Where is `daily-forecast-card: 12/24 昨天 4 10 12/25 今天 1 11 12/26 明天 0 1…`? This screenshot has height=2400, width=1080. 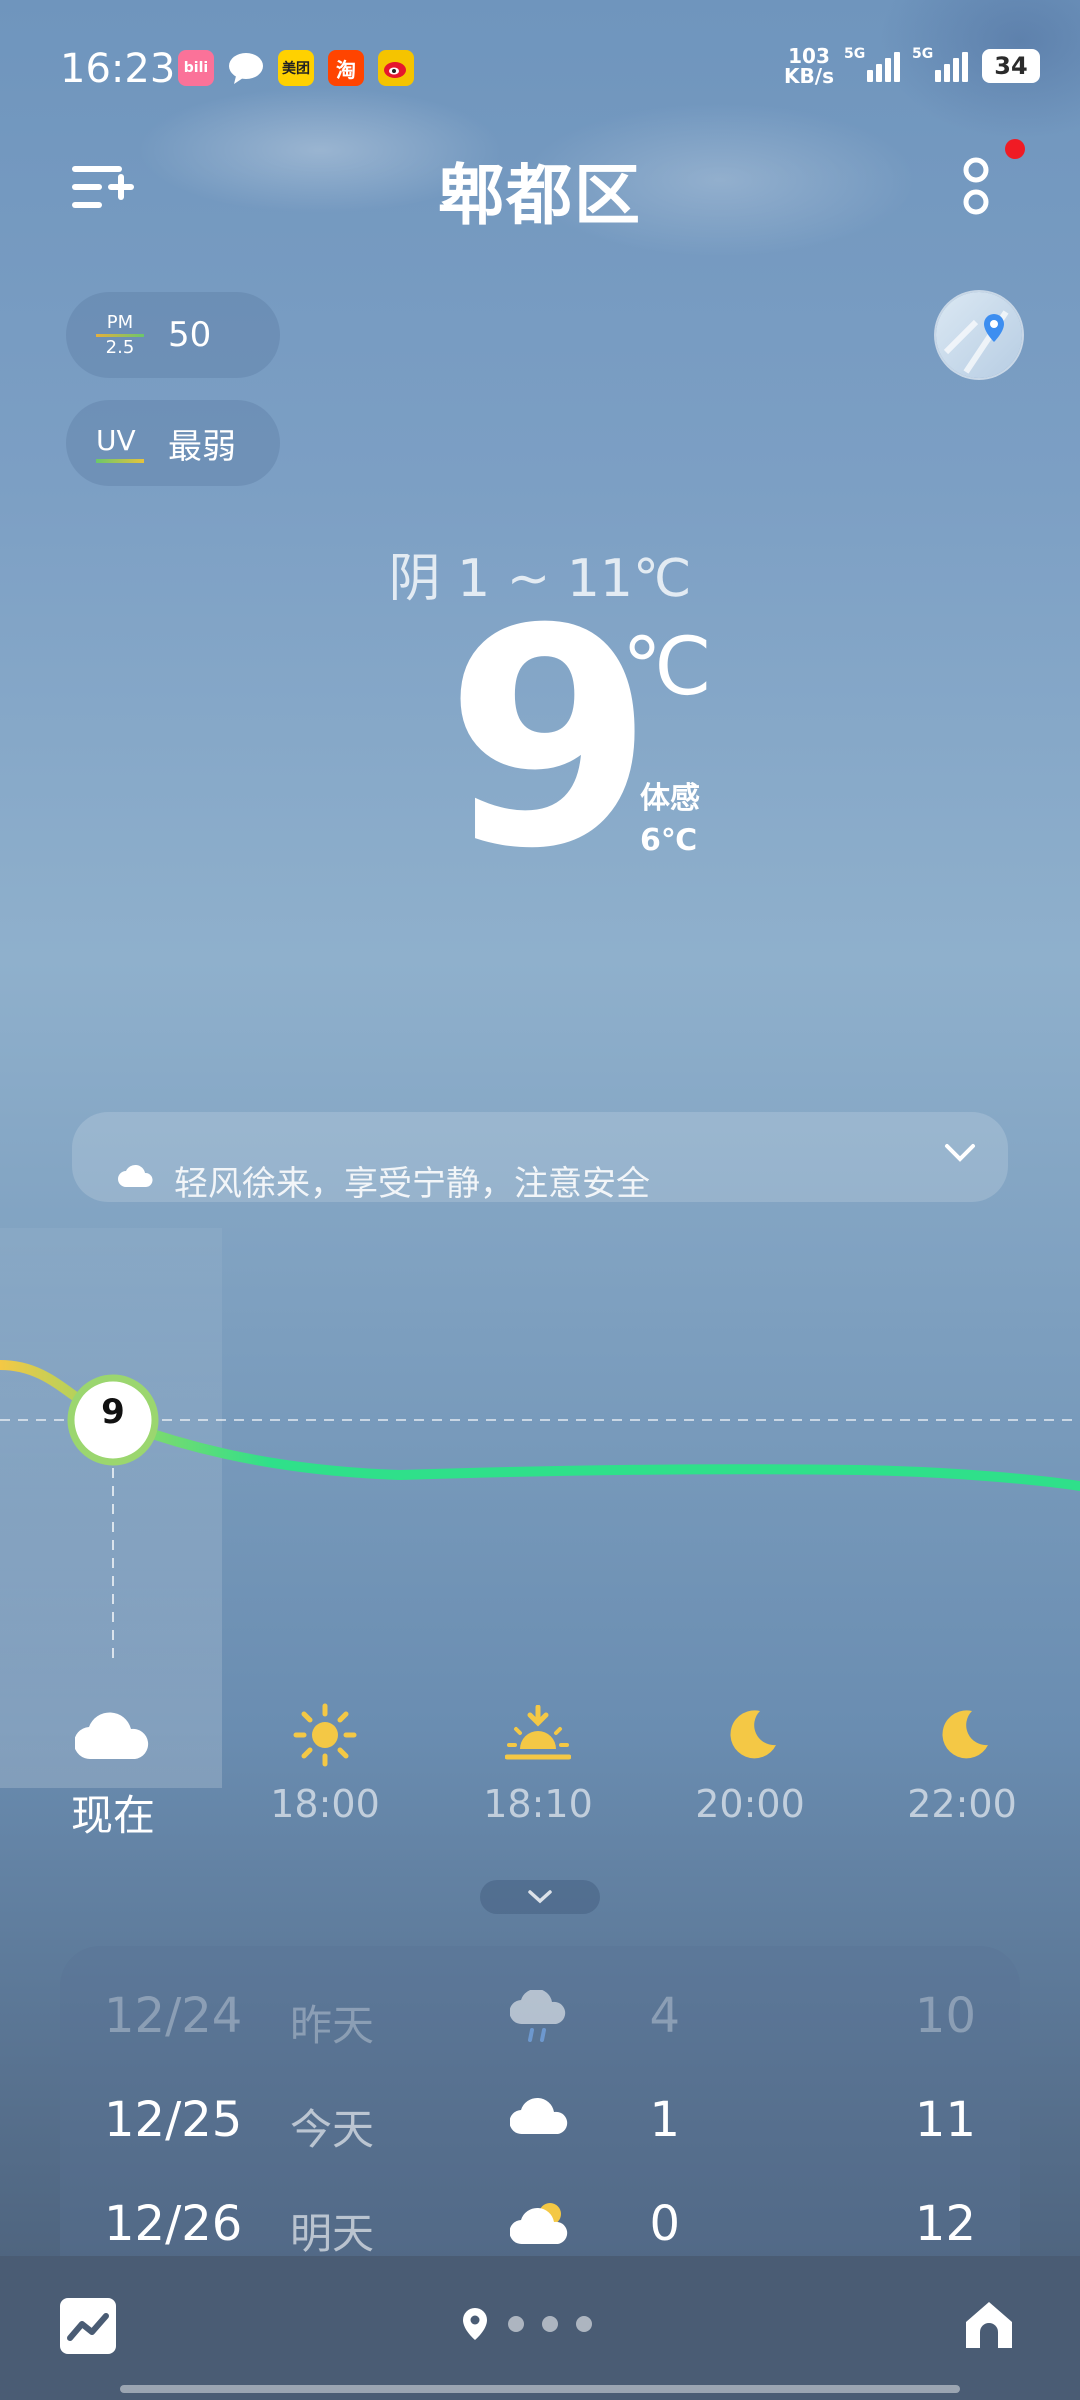
daily-forecast-card: 12/24 昨天 4 10 12/25 今天 1 11 12/26 明天 0 1… is located at coordinates (540, 2101).